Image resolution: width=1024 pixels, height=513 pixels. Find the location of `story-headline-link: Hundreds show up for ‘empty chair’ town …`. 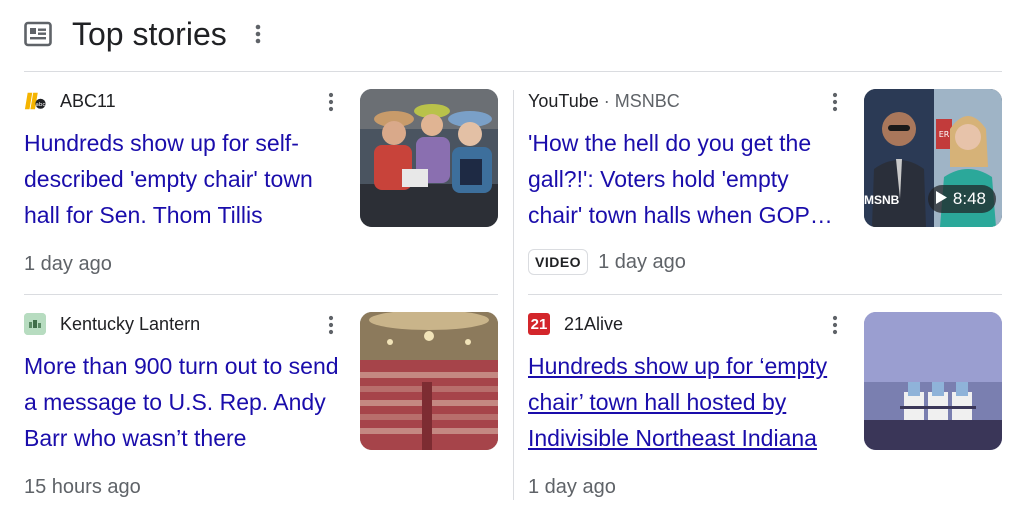

story-headline-link: Hundreds show up for ‘empty chair’ town … is located at coordinates (686, 402).